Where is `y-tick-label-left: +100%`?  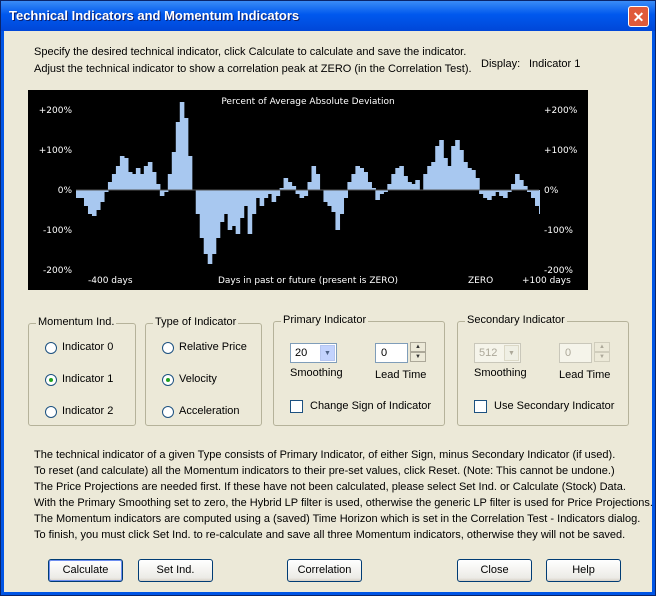 y-tick-label-left: +100% is located at coordinates (56, 151).